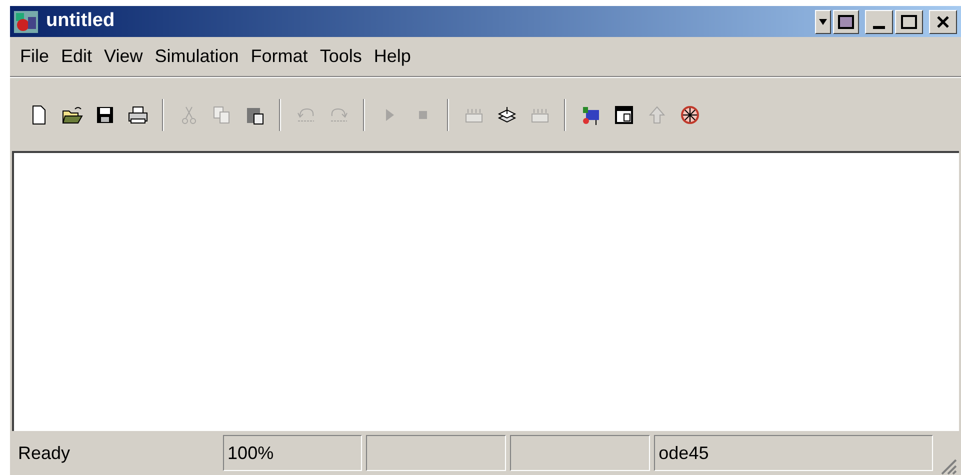 The width and height of the screenshot is (961, 475). What do you see at coordinates (341, 56) in the screenshot?
I see `menu-item: Tools` at bounding box center [341, 56].